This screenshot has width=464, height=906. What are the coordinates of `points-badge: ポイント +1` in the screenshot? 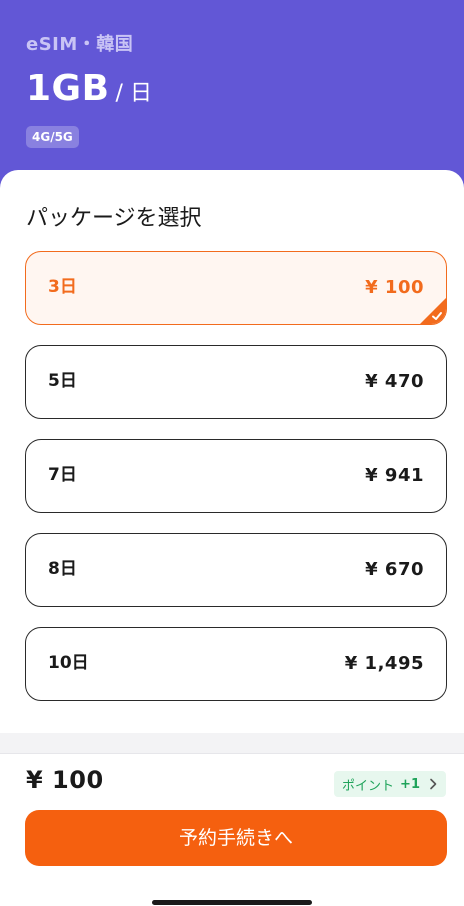 It's located at (390, 784).